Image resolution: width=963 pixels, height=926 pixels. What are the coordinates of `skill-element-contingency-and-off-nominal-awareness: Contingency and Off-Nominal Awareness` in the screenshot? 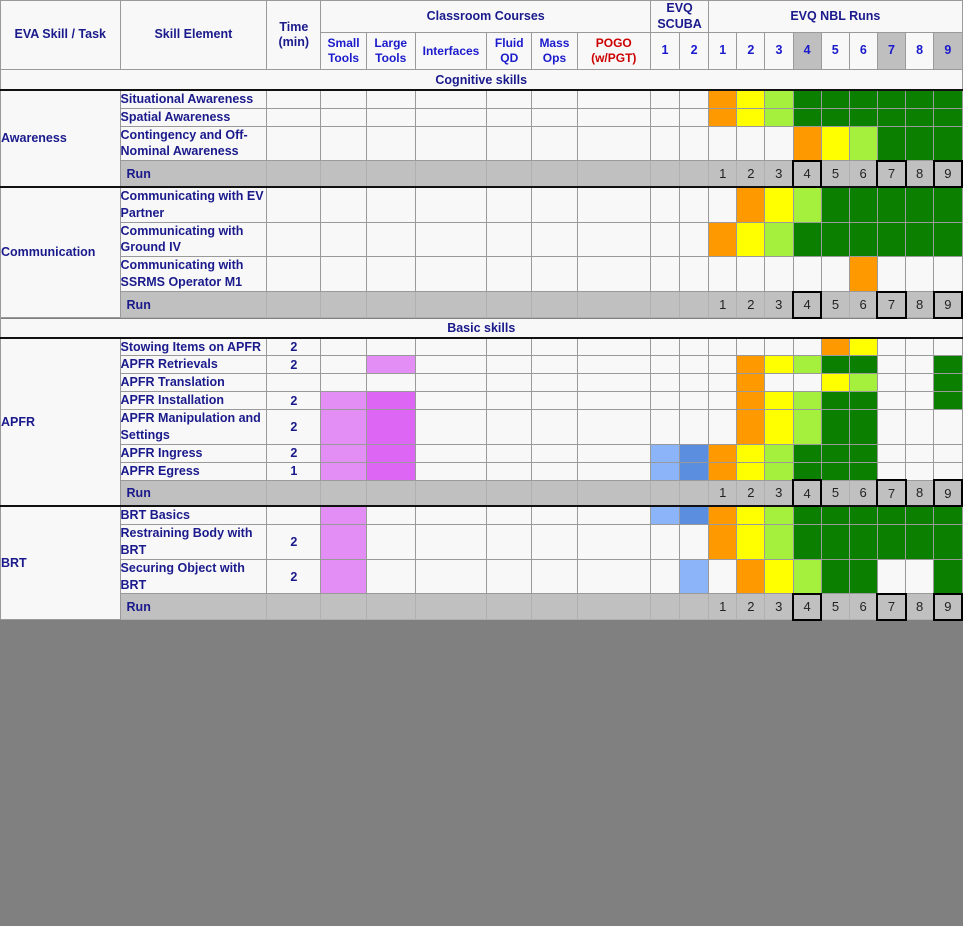 It's located at (193, 143).